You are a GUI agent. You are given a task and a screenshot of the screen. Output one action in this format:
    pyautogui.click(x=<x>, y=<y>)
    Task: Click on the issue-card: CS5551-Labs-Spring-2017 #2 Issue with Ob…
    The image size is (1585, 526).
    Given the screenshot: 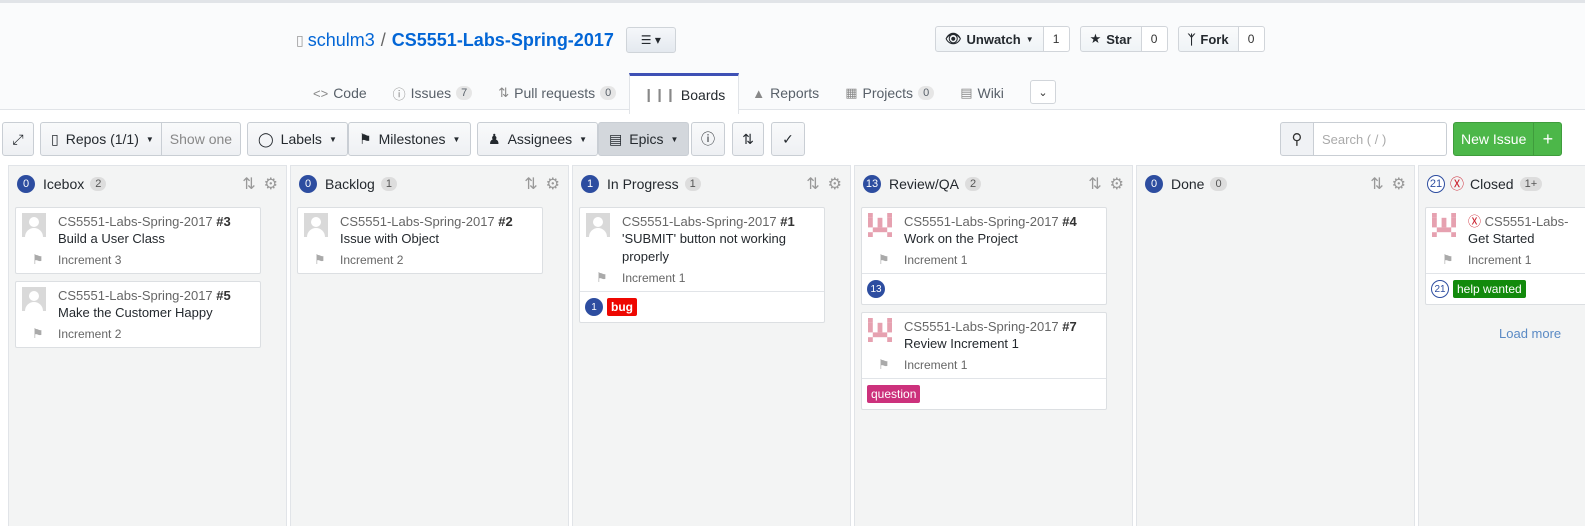 What is the action you would take?
    pyautogui.click(x=420, y=240)
    